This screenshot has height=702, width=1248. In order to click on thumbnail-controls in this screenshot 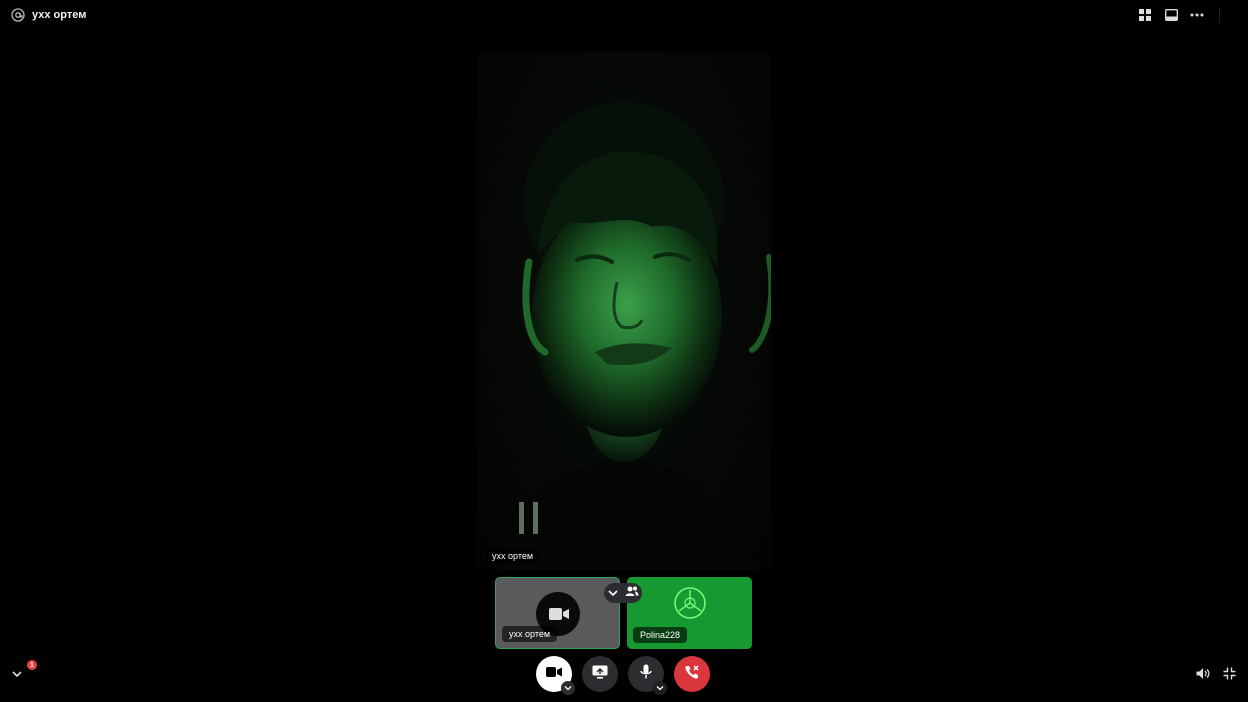, I will do `click(623, 593)`.